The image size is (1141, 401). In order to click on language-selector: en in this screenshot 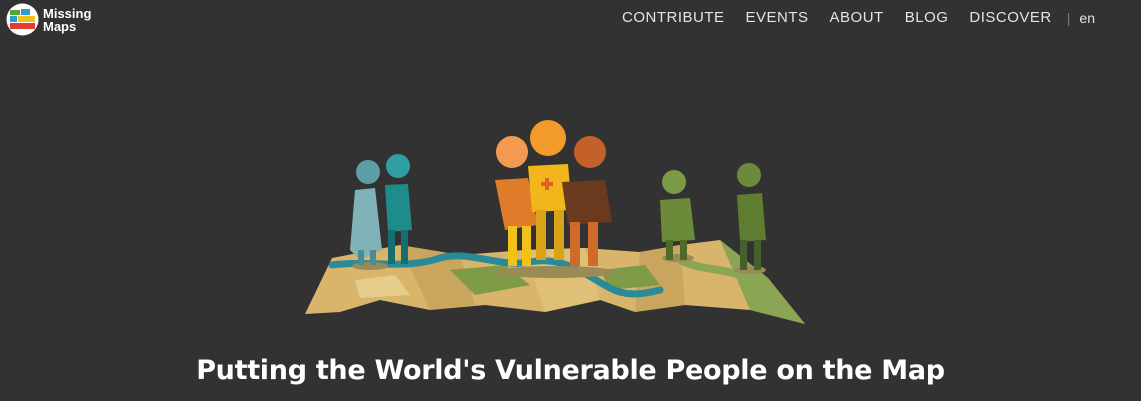, I will do `click(1087, 18)`.